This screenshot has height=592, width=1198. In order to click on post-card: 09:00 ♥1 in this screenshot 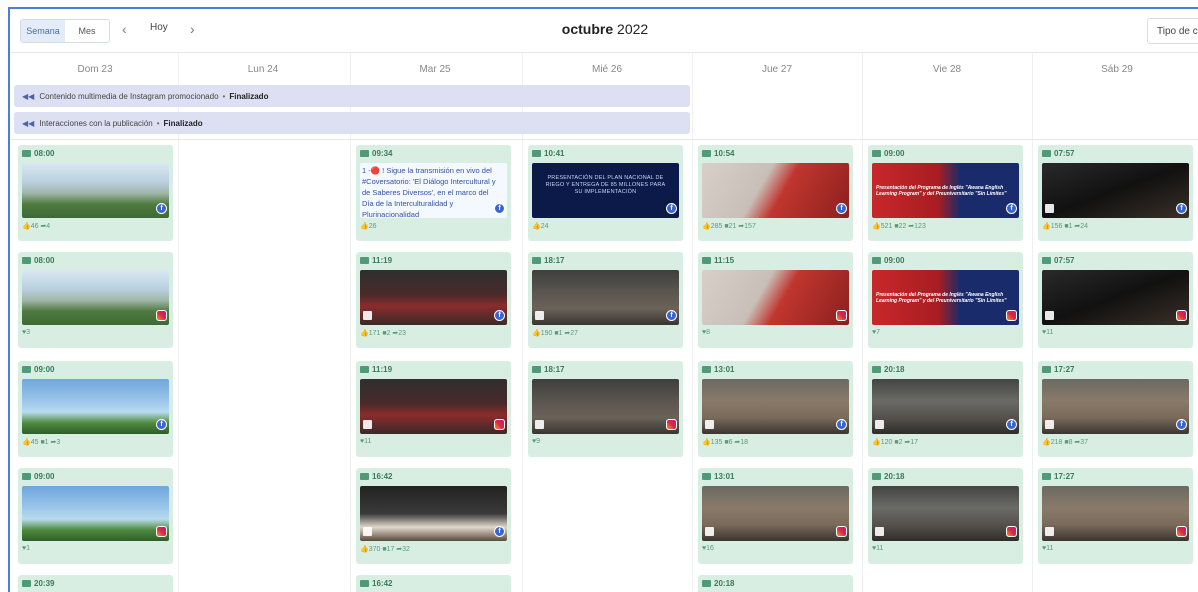, I will do `click(95, 516)`.